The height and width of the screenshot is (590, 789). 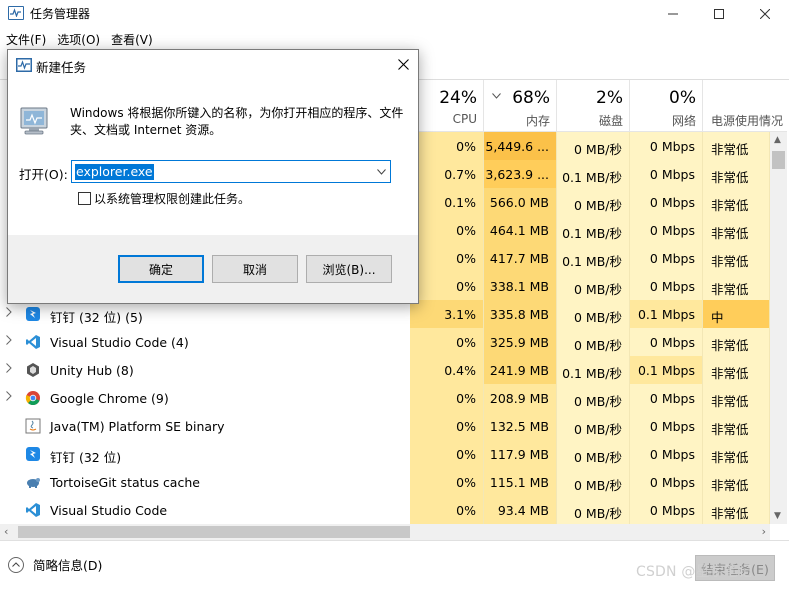 What do you see at coordinates (520, 106) in the screenshot?
I see `column-header-memory: 68% 内存` at bounding box center [520, 106].